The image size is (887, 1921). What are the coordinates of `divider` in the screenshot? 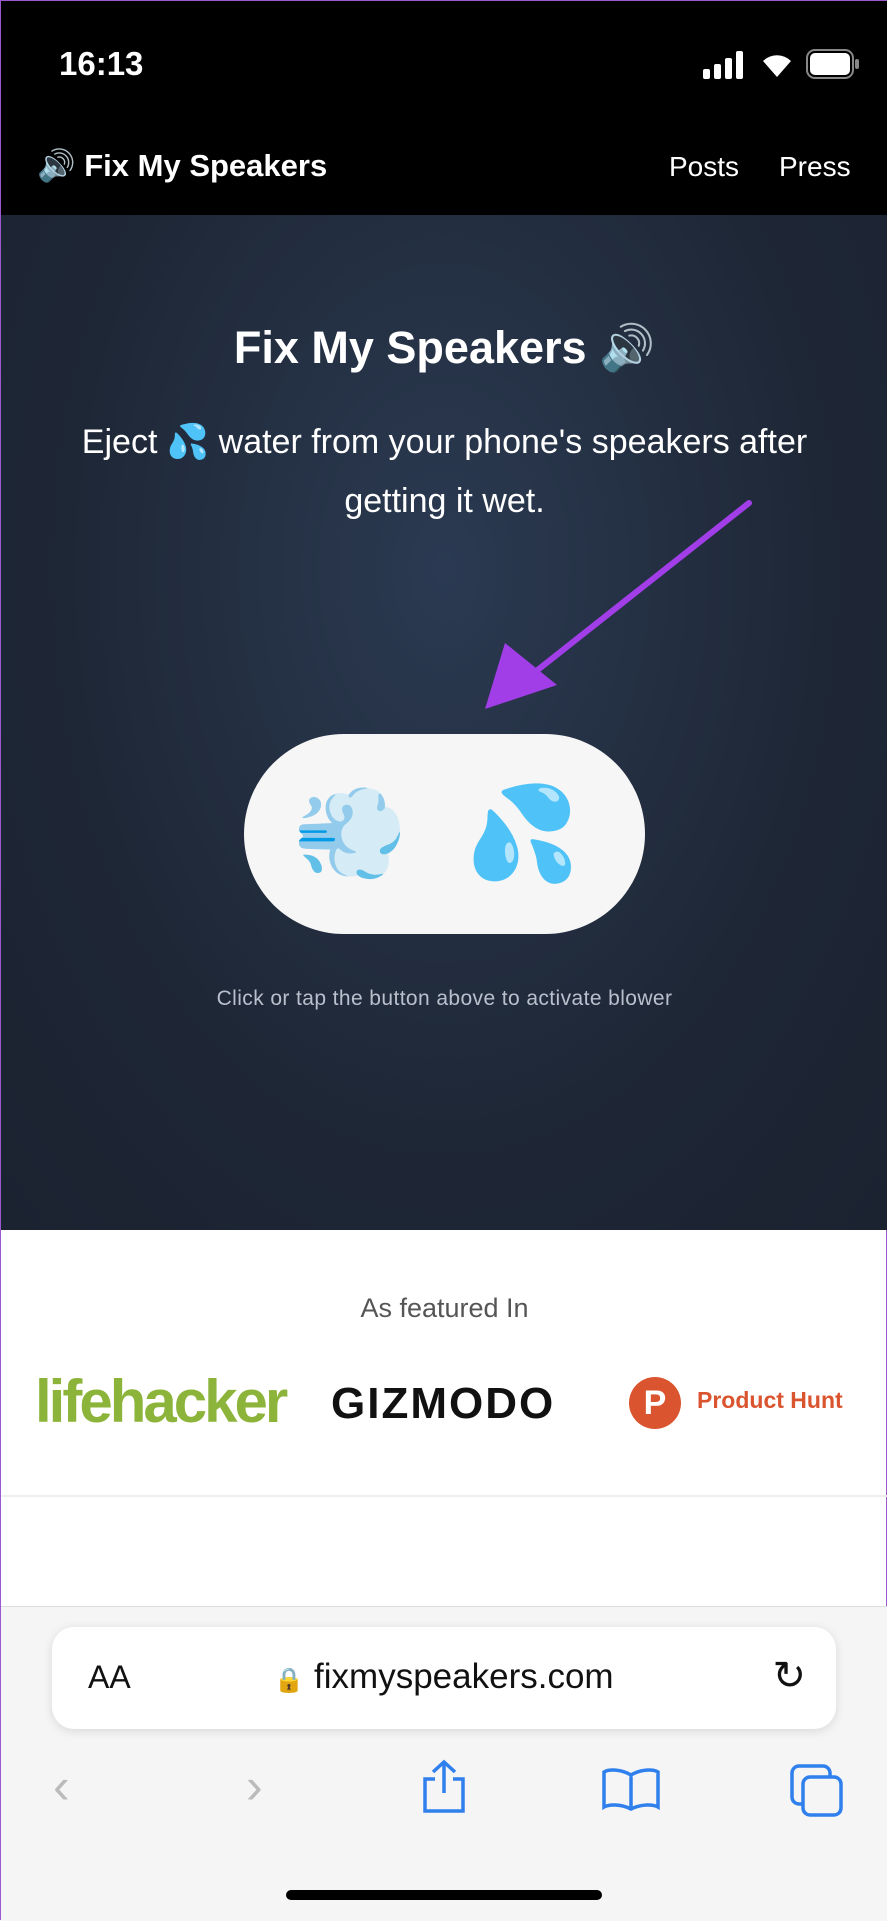 It's located at (444, 1496).